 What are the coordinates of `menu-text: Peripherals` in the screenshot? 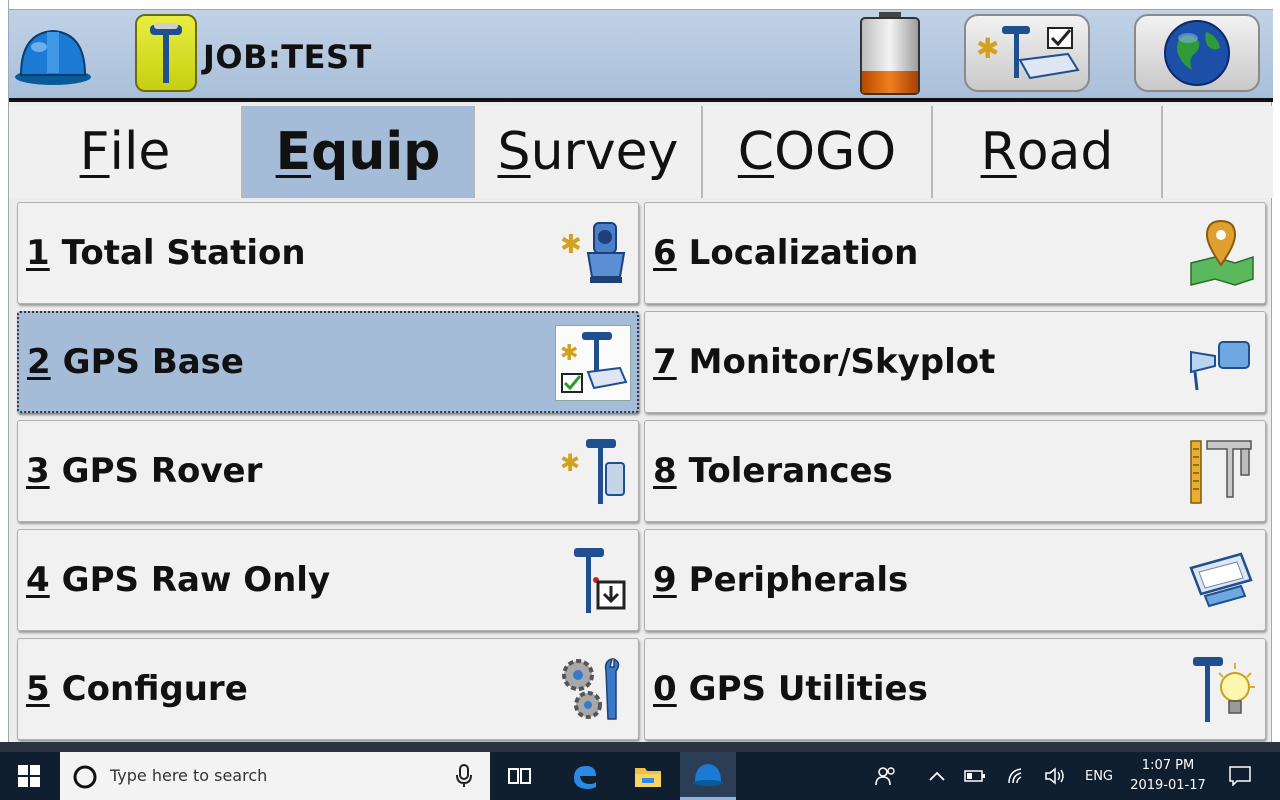 It's located at (798, 580).